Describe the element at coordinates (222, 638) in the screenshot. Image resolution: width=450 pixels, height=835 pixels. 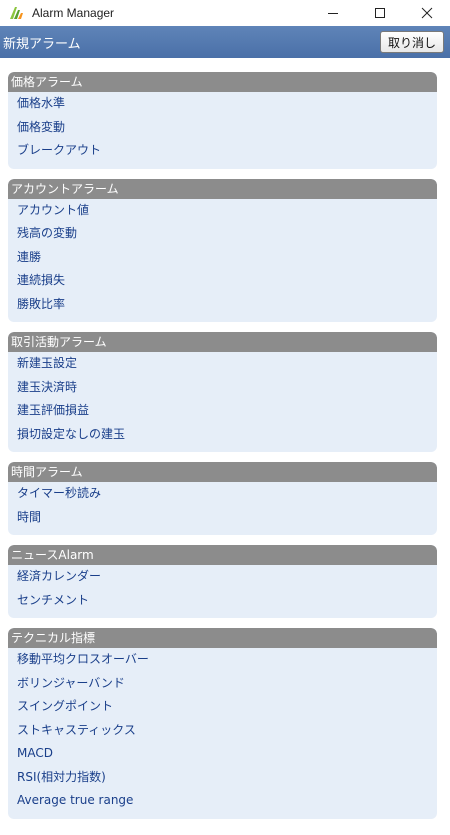
I see `section-header: テクニカル指標` at that location.